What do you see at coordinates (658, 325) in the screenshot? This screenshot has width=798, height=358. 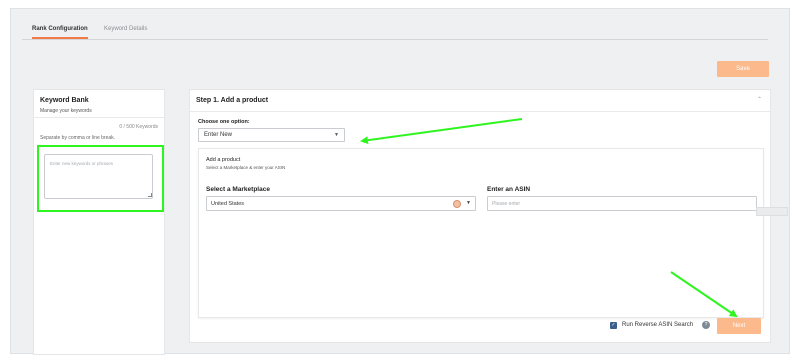 I see `reverse-asin-label: Run Reverse ASIN Search` at bounding box center [658, 325].